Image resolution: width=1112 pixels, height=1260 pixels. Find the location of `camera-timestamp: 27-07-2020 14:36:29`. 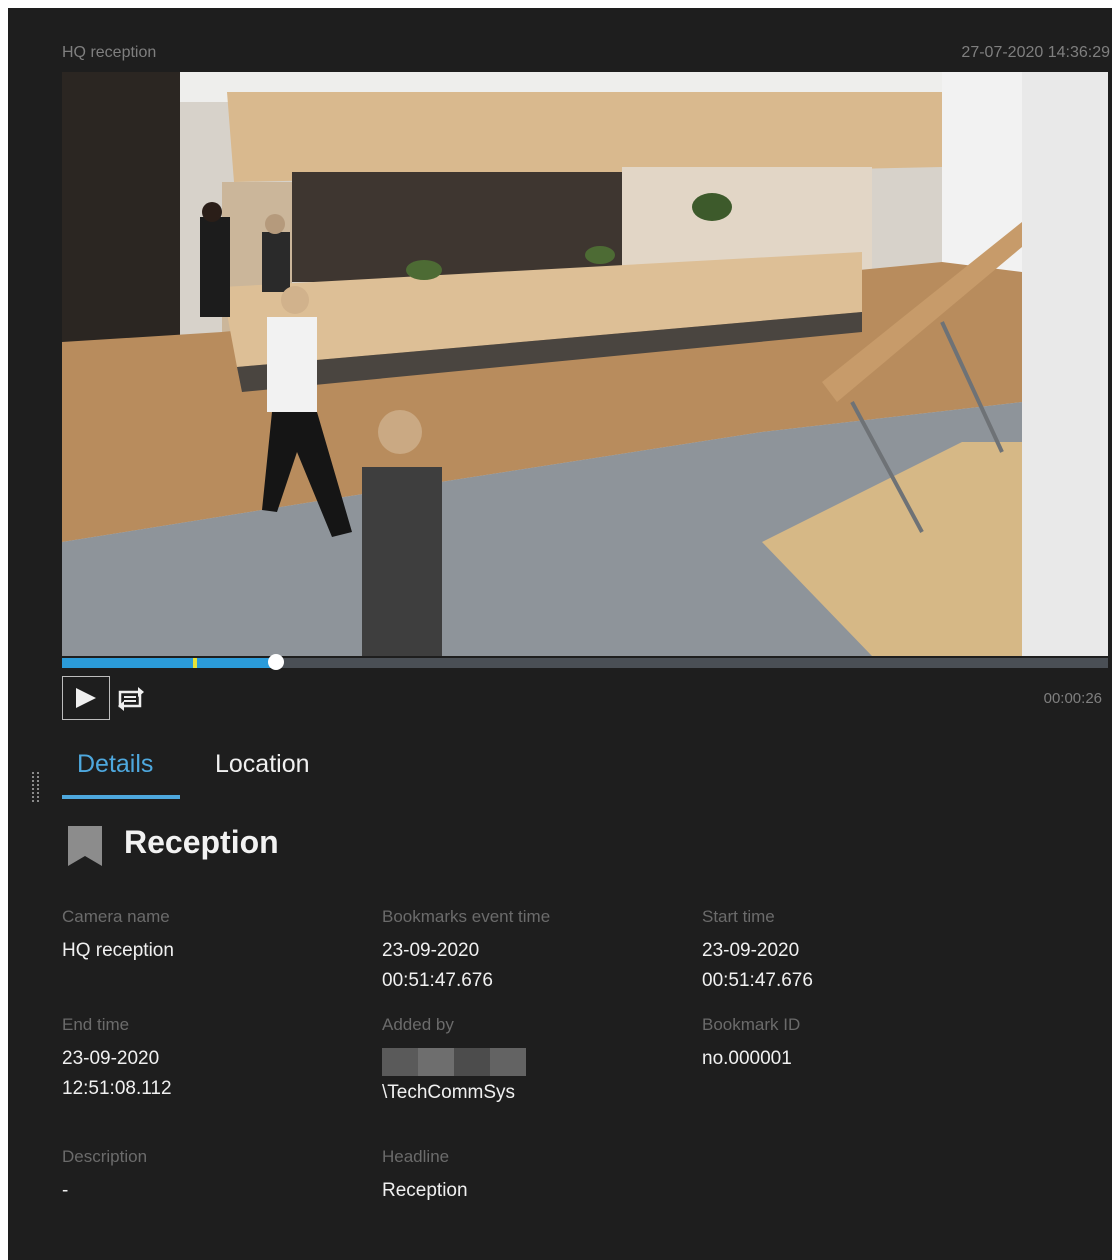

camera-timestamp: 27-07-2020 14:36:29 is located at coordinates (1035, 52).